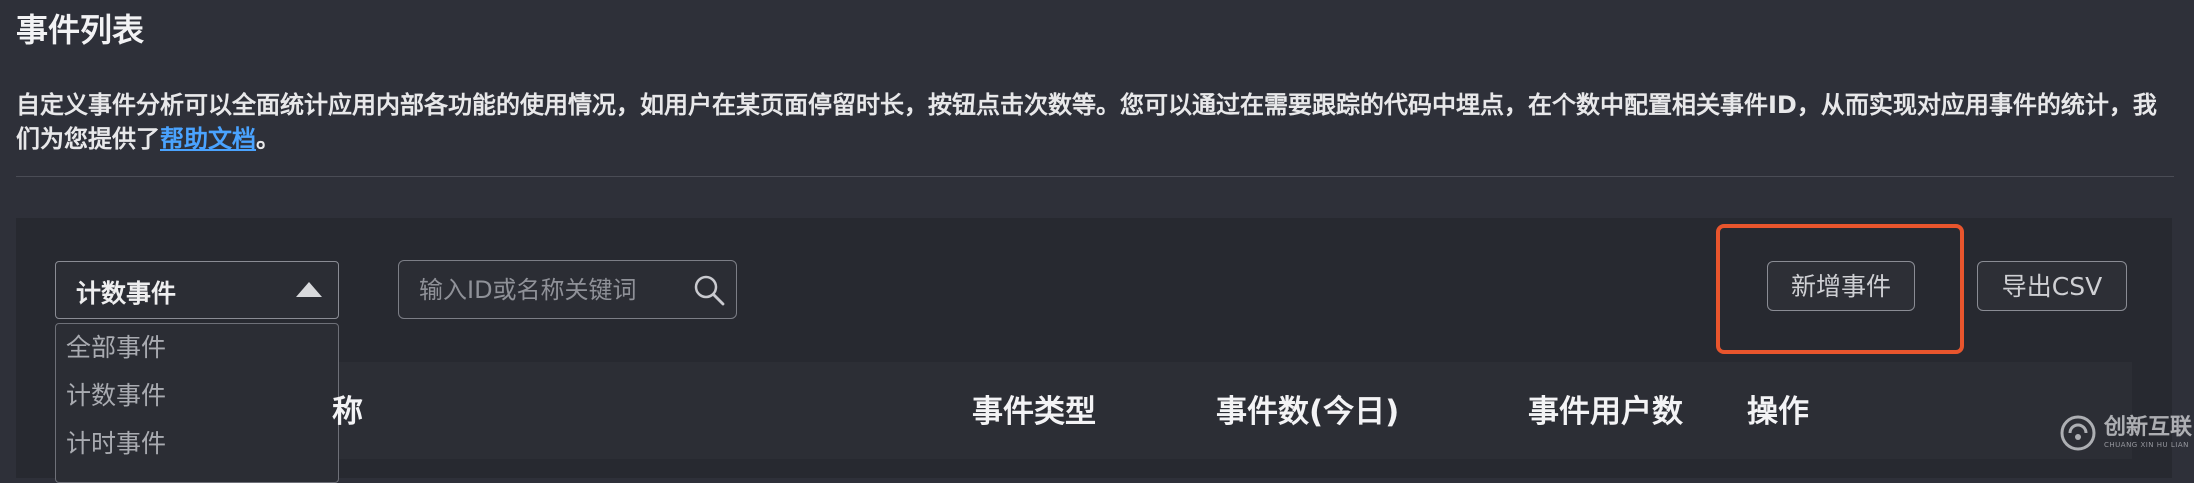 This screenshot has height=483, width=2194. What do you see at coordinates (1605, 412) in the screenshot?
I see `column-header-users: 事件用户数` at bounding box center [1605, 412].